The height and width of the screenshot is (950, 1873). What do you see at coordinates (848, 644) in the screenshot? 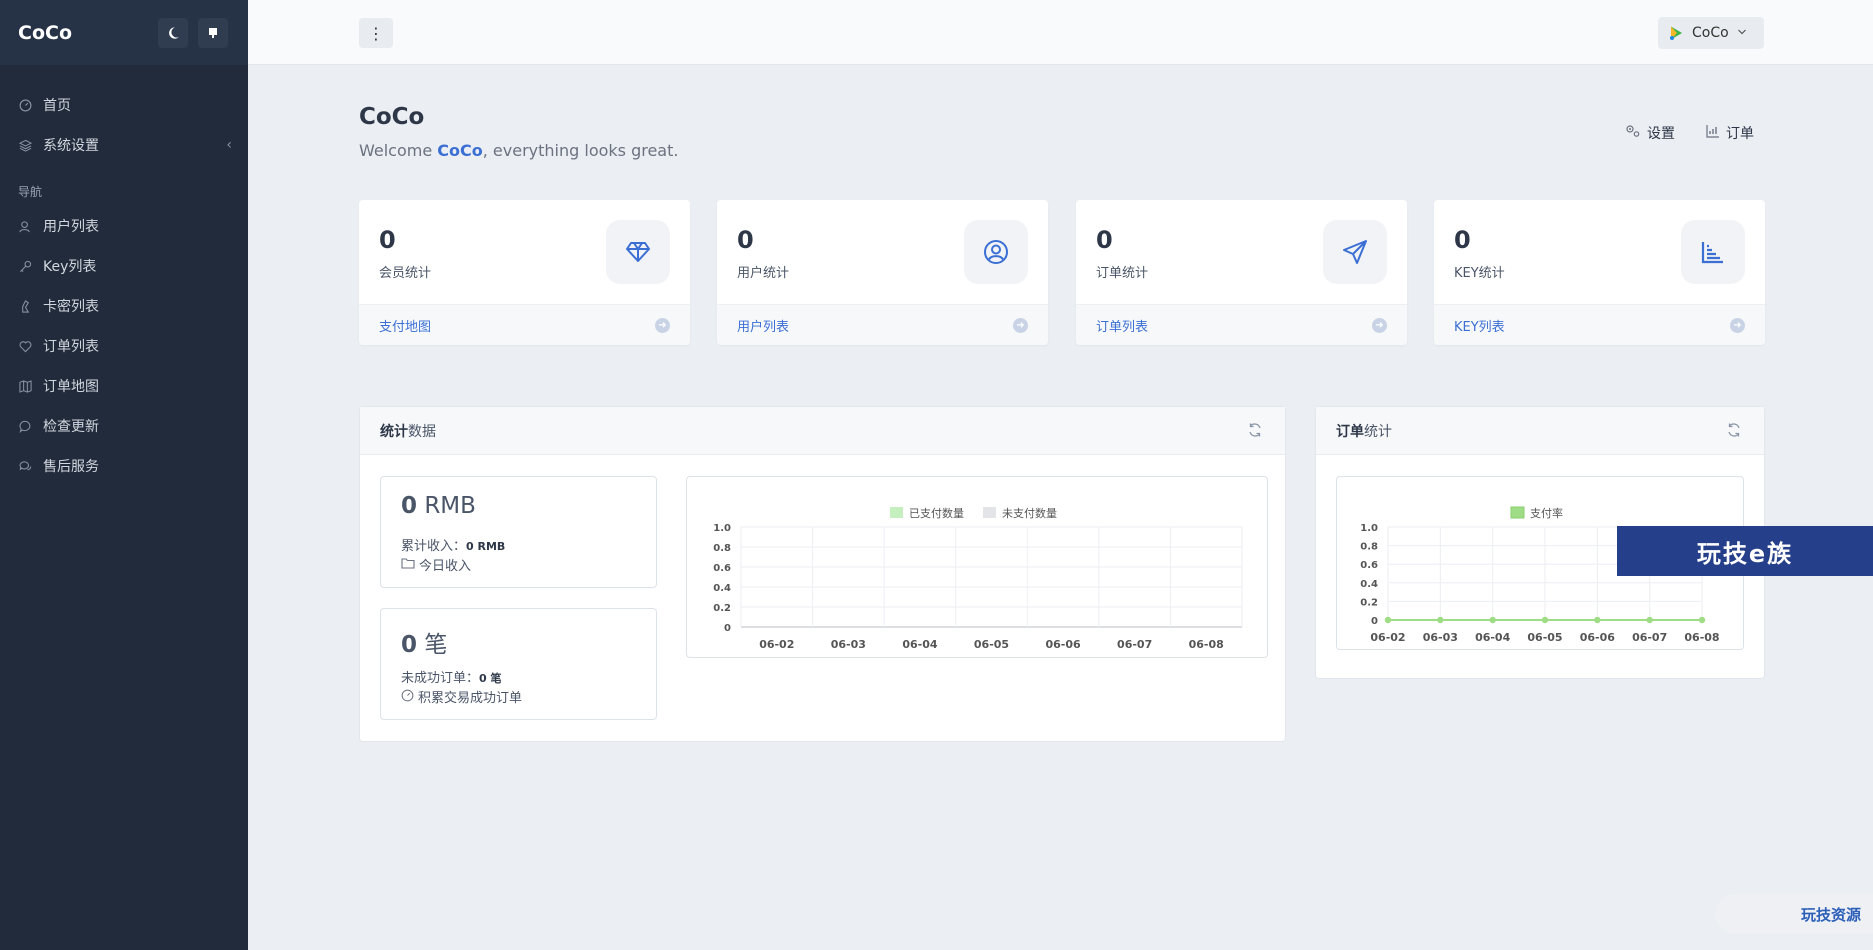
I see `x-tick-label: 06-03` at bounding box center [848, 644].